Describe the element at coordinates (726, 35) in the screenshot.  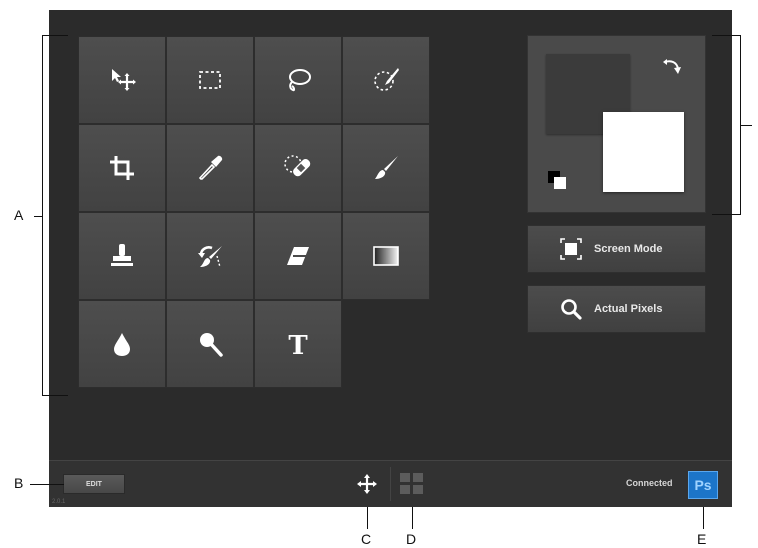
I see `callout-bracket-f-top` at that location.